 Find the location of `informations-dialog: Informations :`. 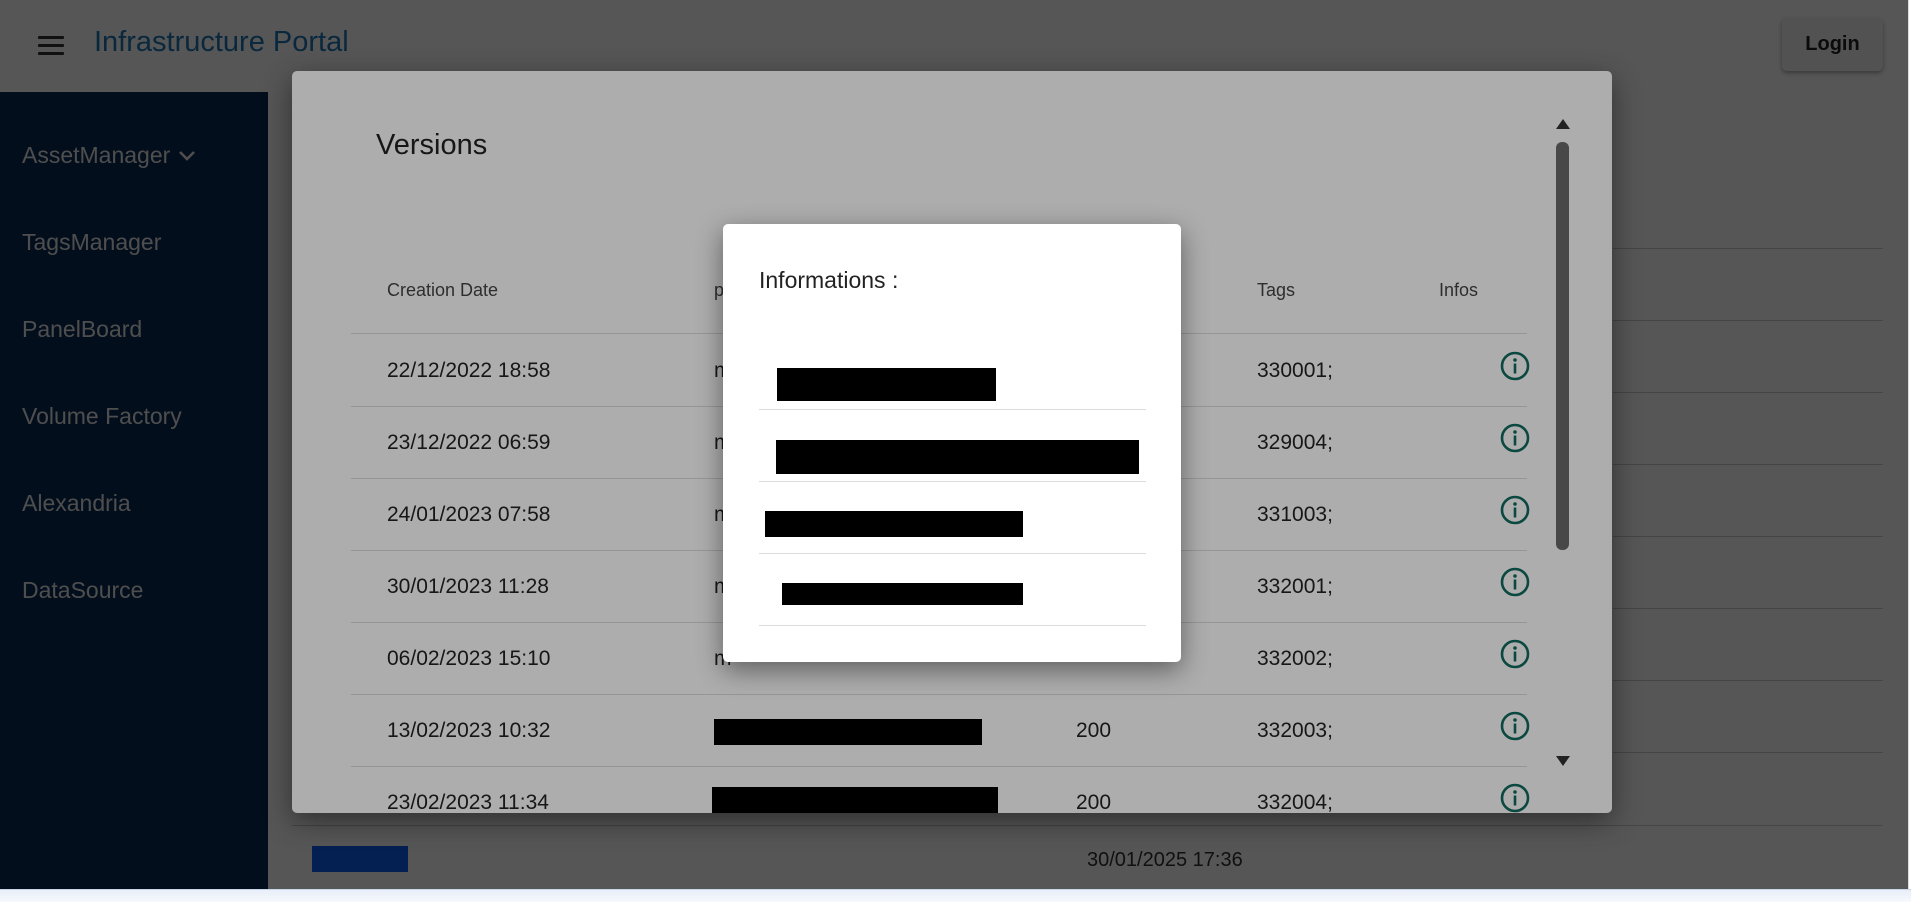

informations-dialog: Informations : is located at coordinates (952, 443).